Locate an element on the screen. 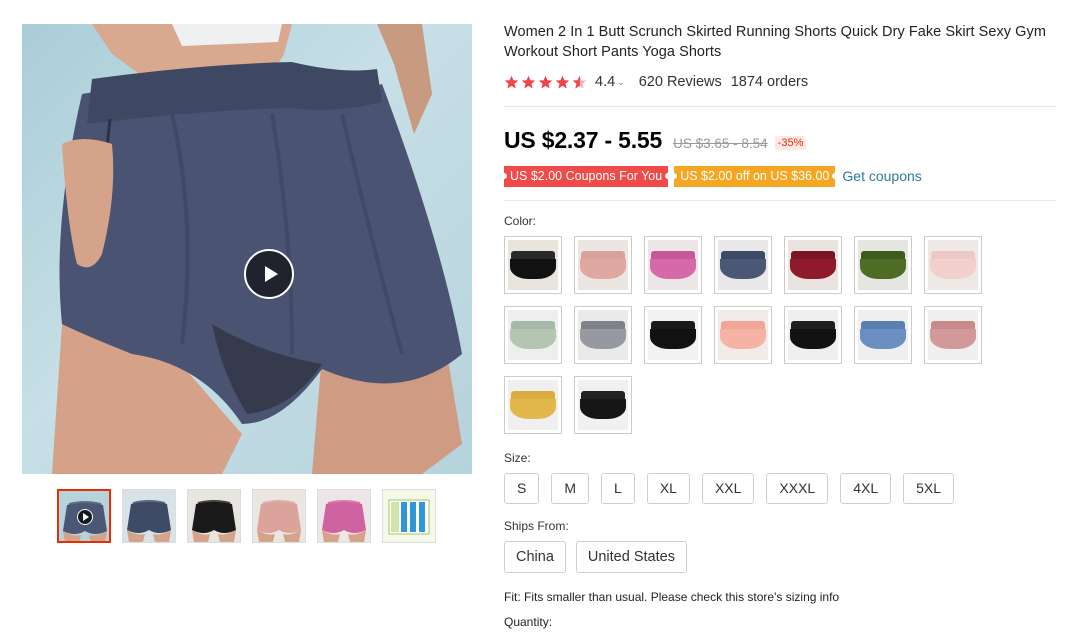 The width and height of the screenshot is (1071, 642). color-swatch-navy-shorts is located at coordinates (743, 265).